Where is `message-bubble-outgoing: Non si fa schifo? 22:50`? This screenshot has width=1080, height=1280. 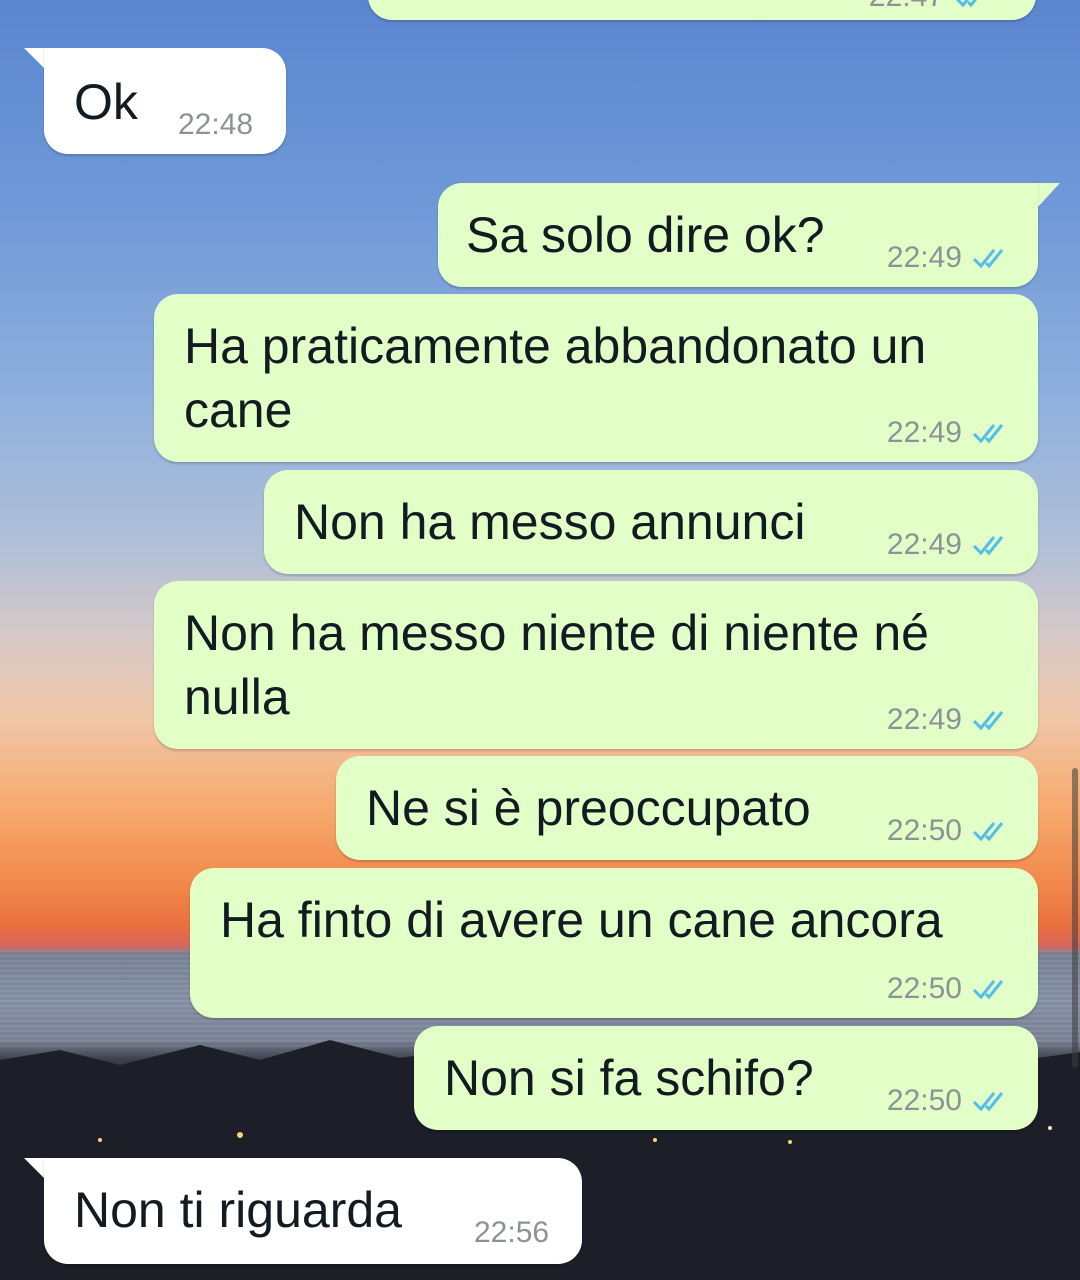
message-bubble-outgoing: Non si fa schifo? 22:50 is located at coordinates (726, 1078).